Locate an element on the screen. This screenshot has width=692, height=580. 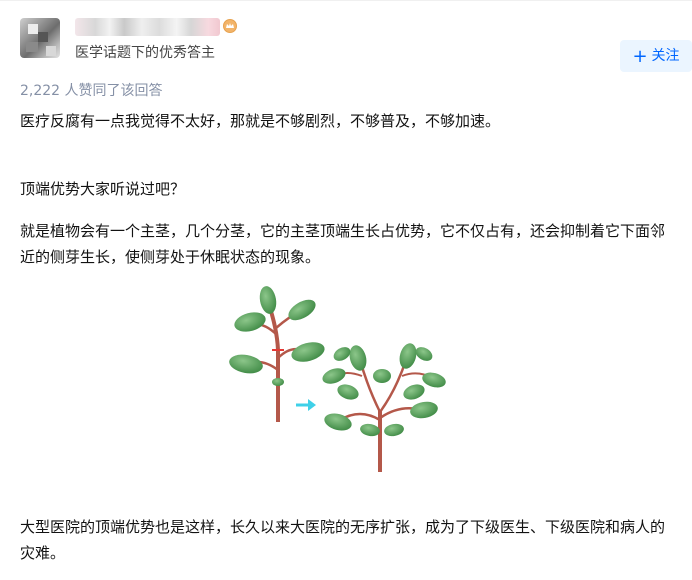
author-headline: 医学话题下的优秀答主 is located at coordinates (145, 53).